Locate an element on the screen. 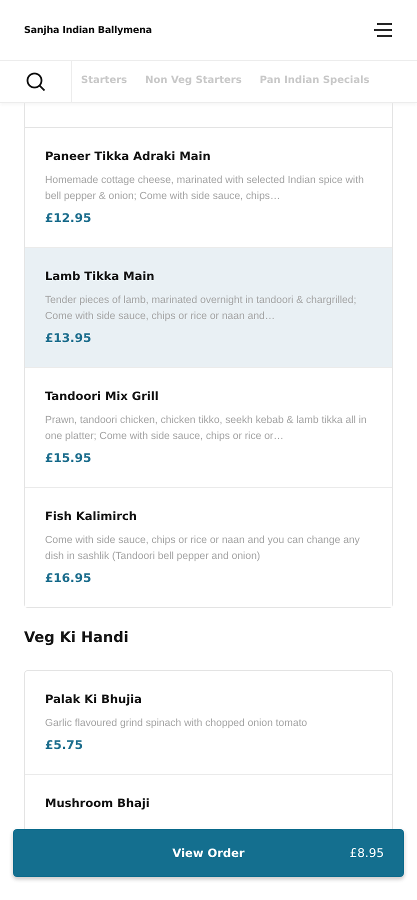 The height and width of the screenshot is (900, 417). item-name: Tandoori Mix Grill is located at coordinates (102, 396).